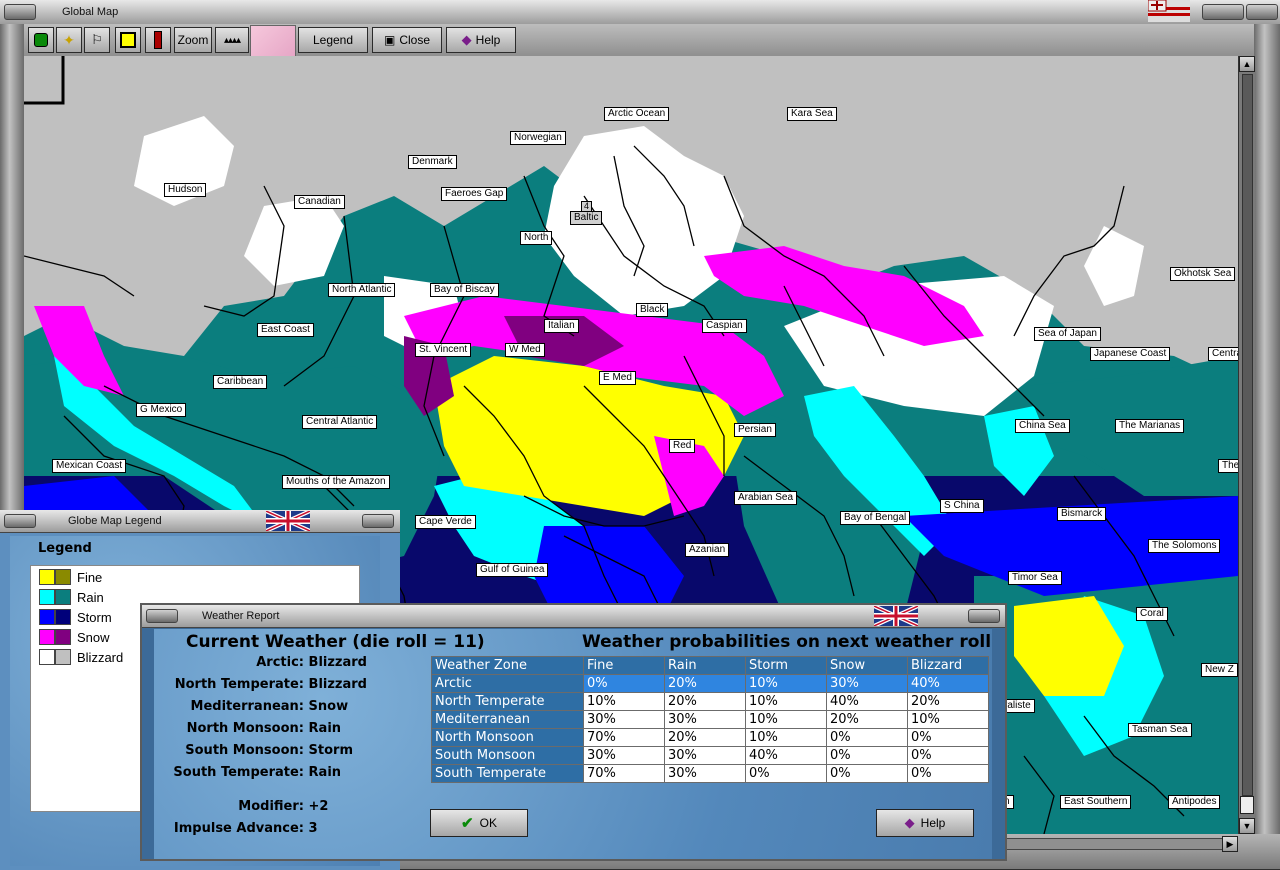 This screenshot has height=870, width=1280. Describe the element at coordinates (319, 202) in the screenshot. I see `sea-label-canadian: Canadian` at that location.